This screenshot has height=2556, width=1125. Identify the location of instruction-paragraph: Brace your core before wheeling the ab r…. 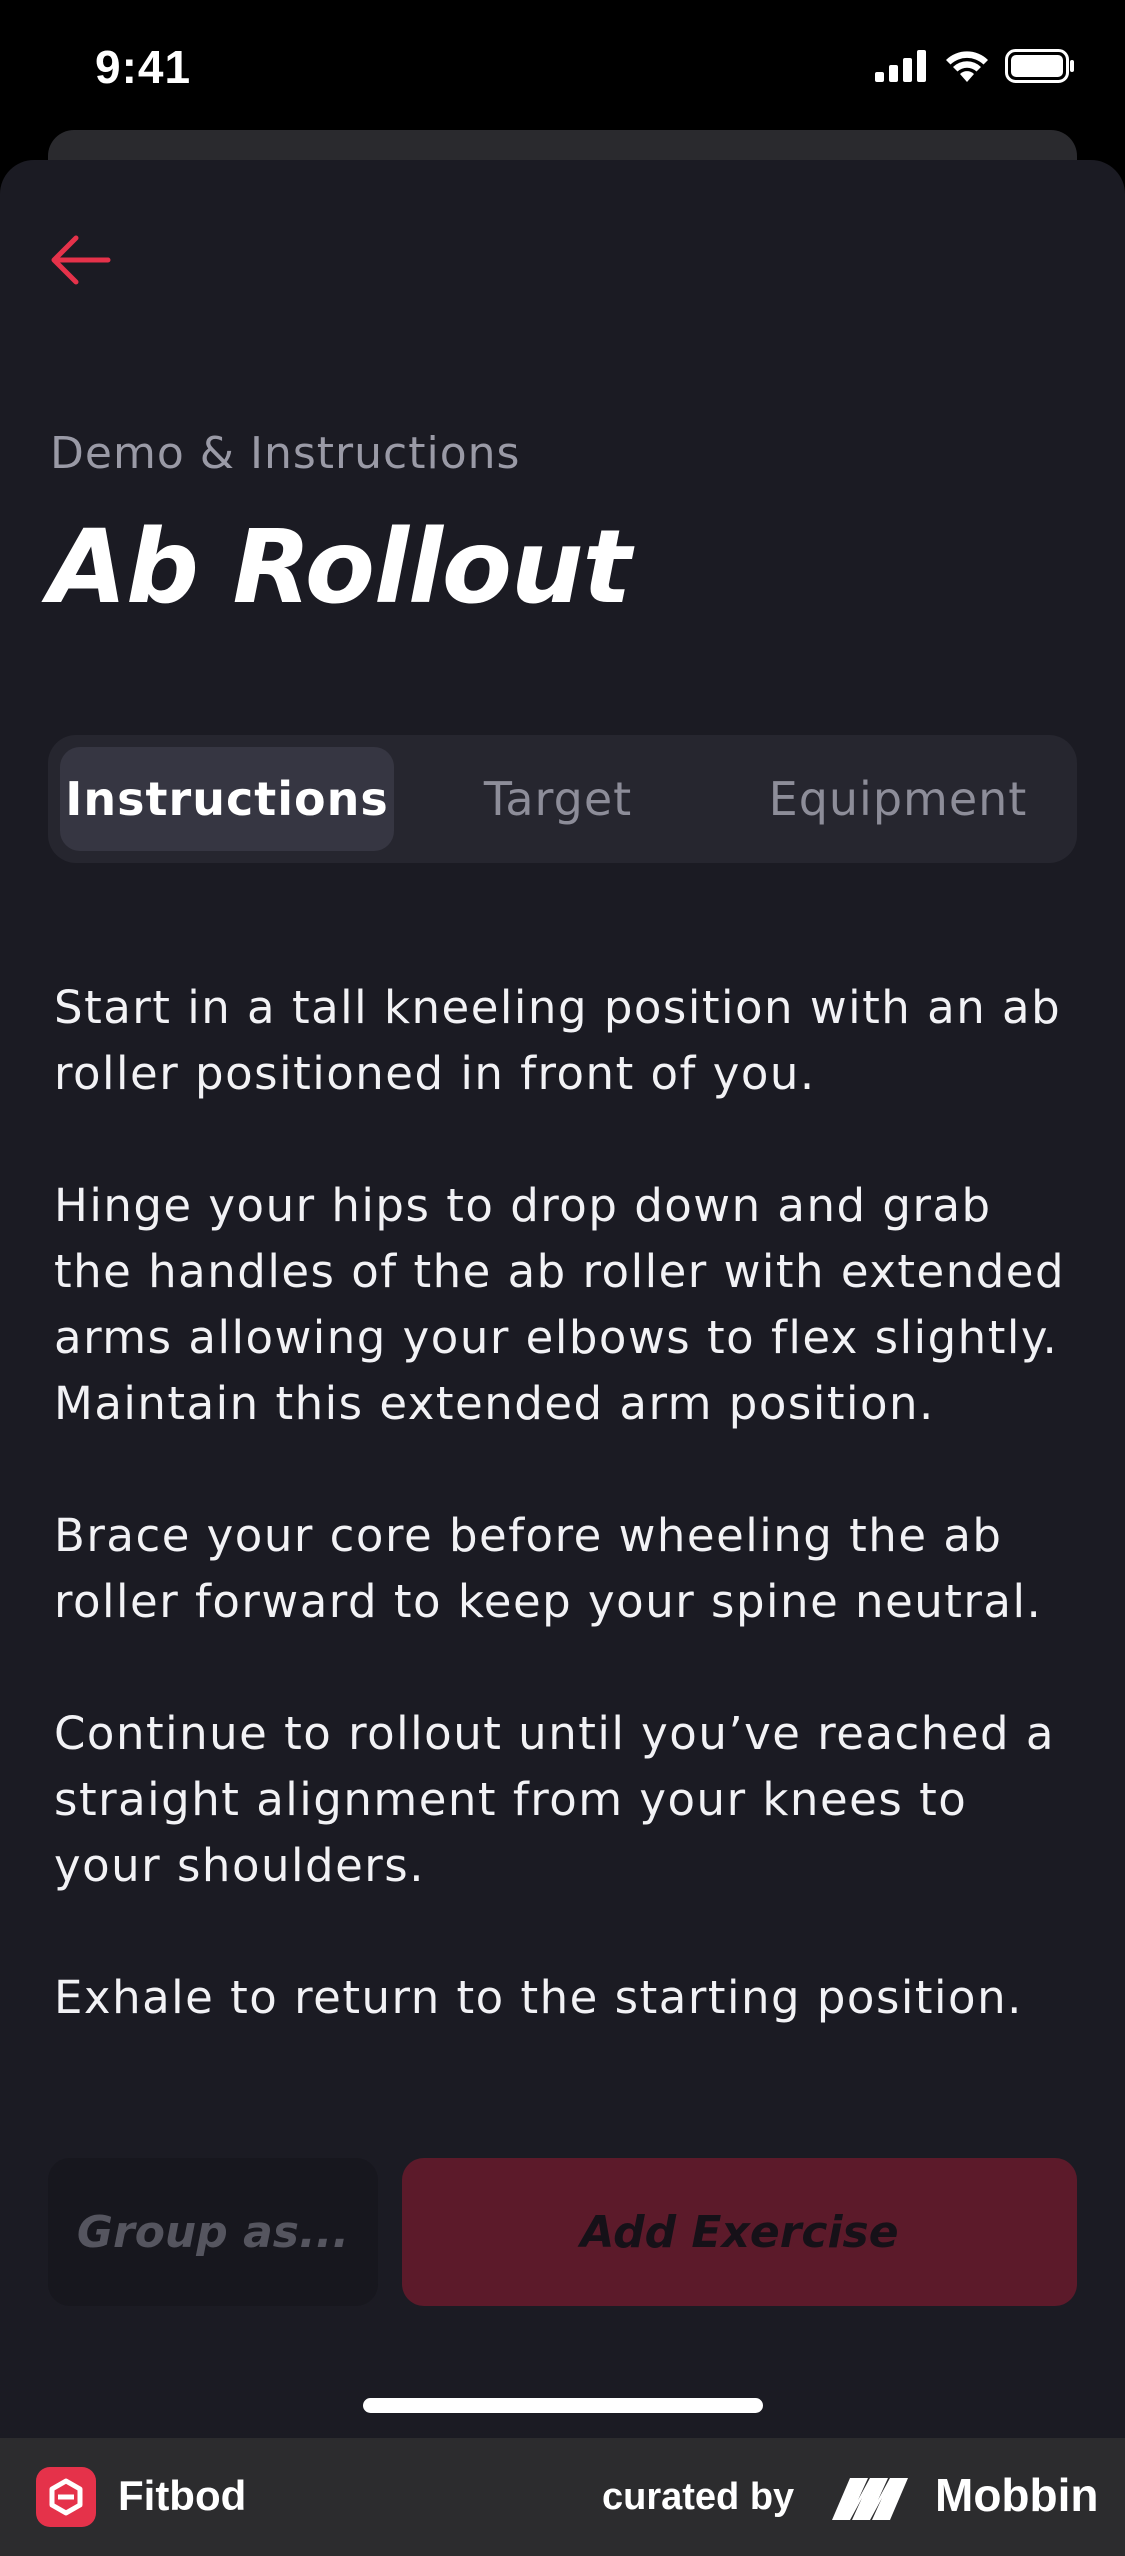
(548, 1568).